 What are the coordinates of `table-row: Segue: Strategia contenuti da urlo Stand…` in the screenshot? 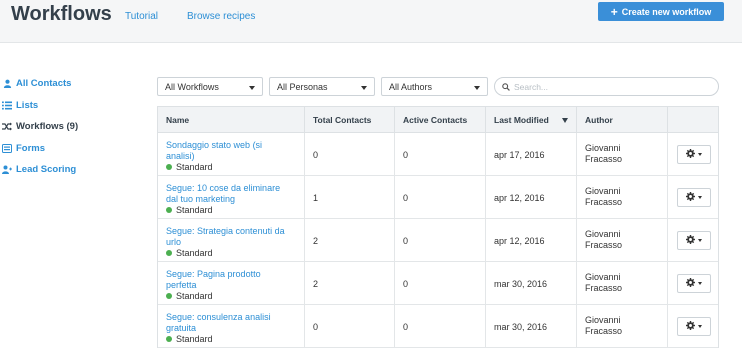 It's located at (438, 240).